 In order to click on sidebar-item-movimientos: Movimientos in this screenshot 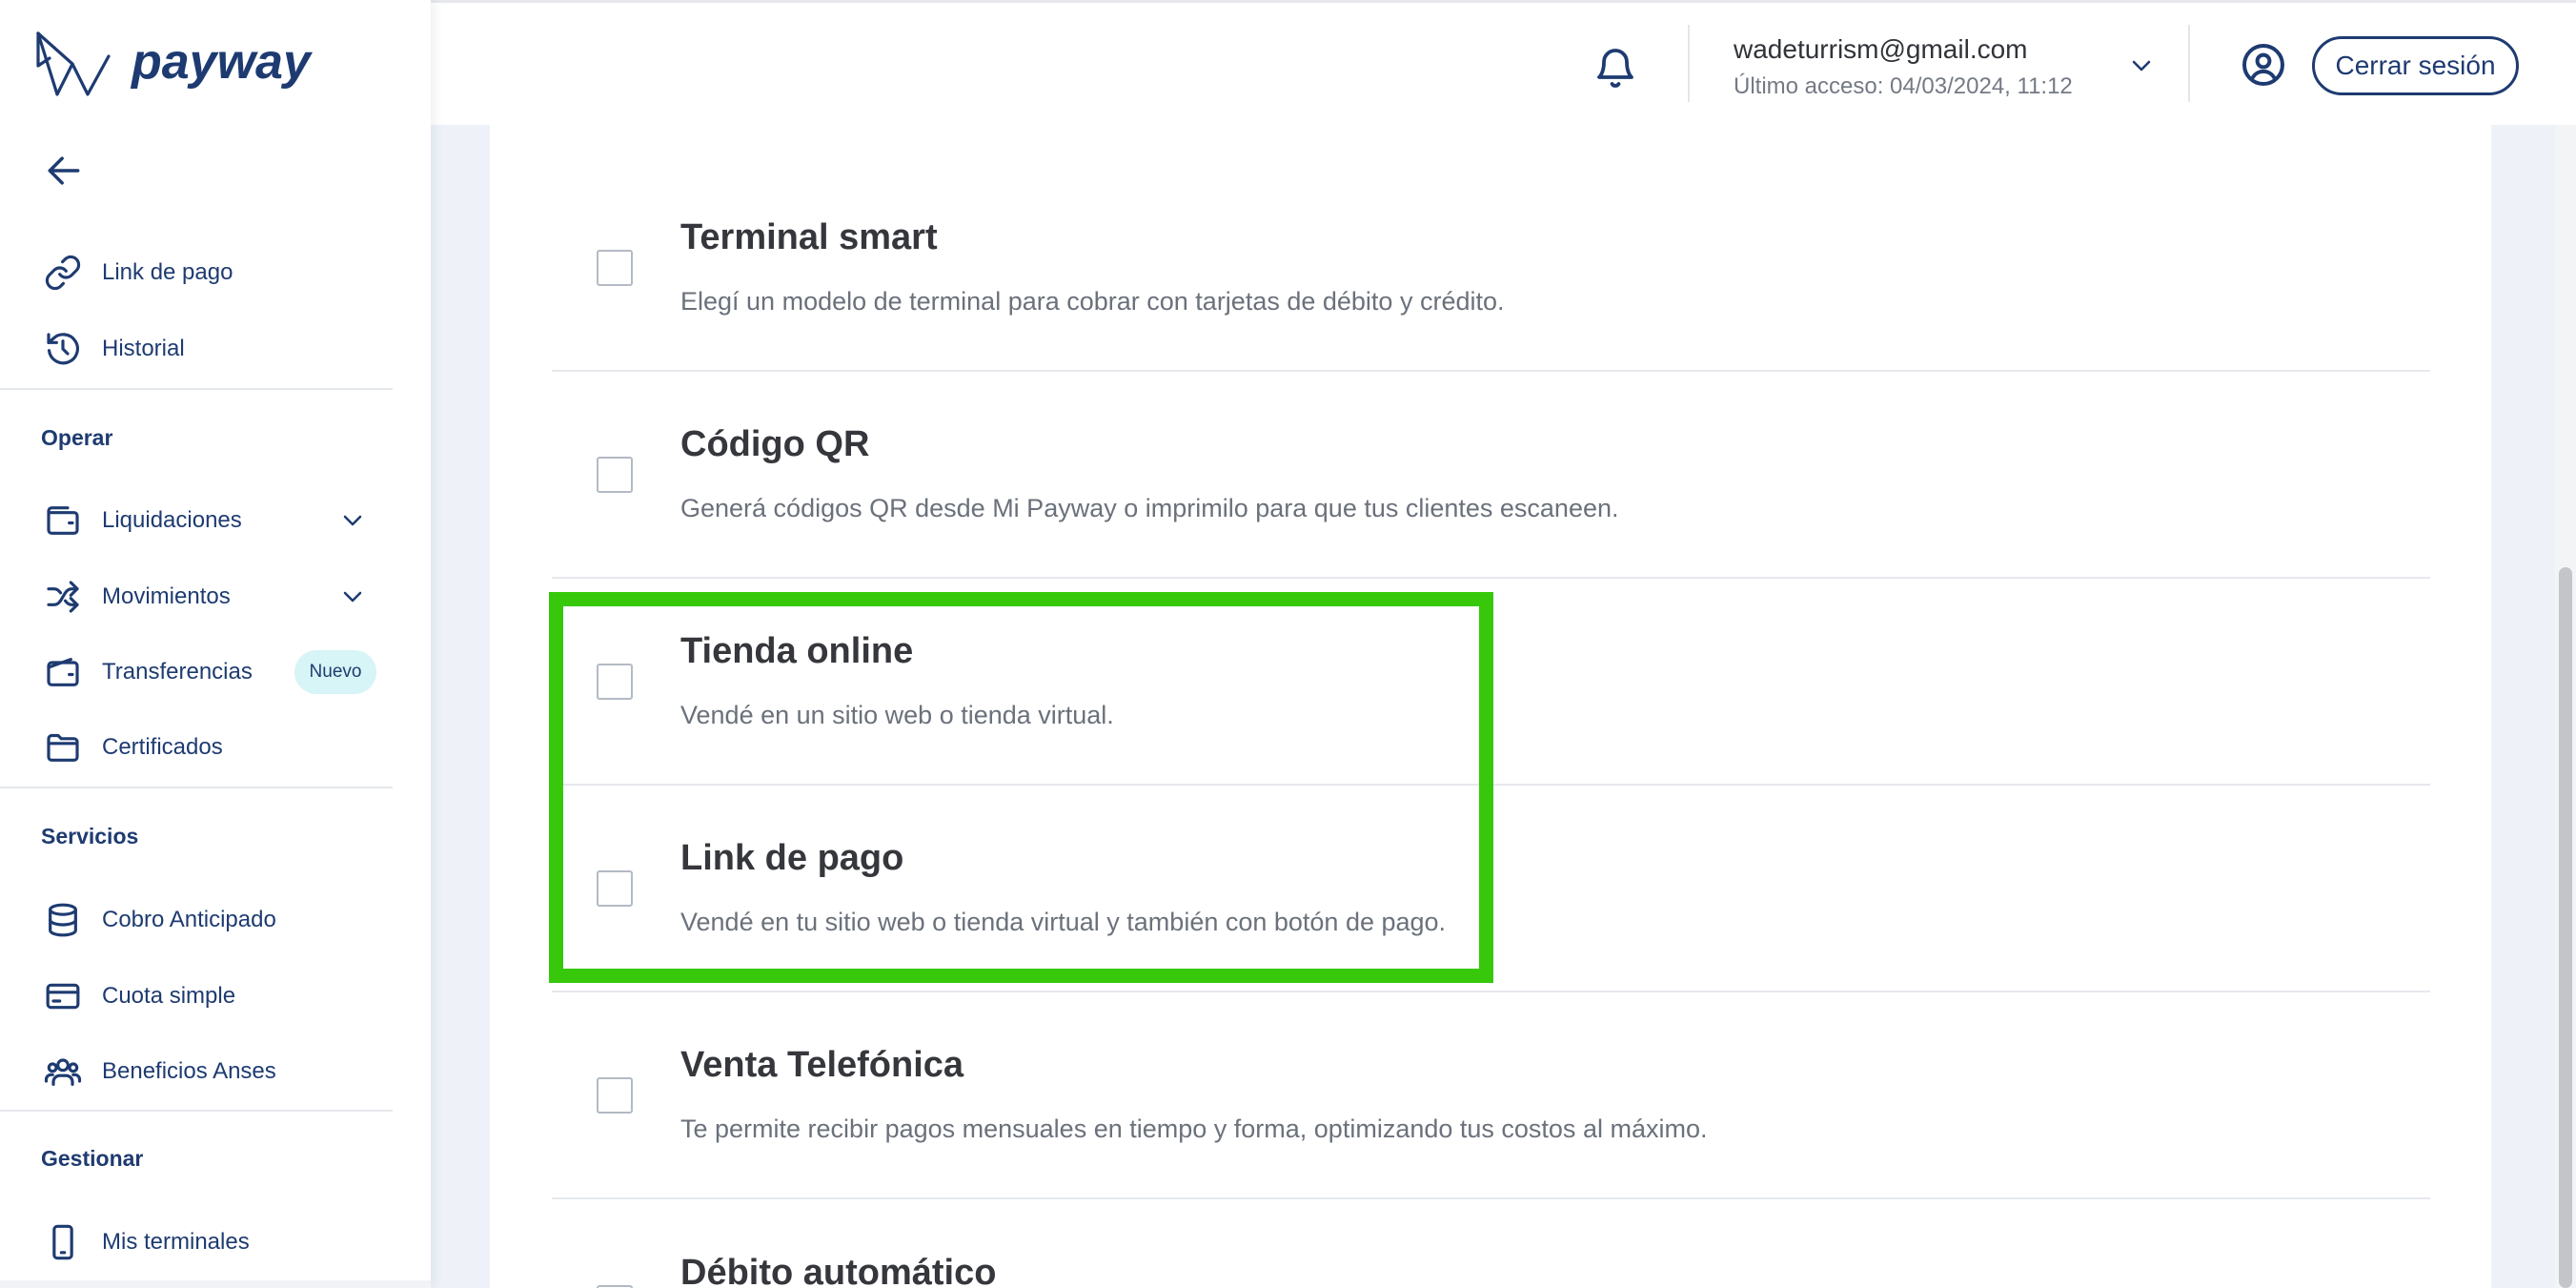, I will do `click(197, 596)`.